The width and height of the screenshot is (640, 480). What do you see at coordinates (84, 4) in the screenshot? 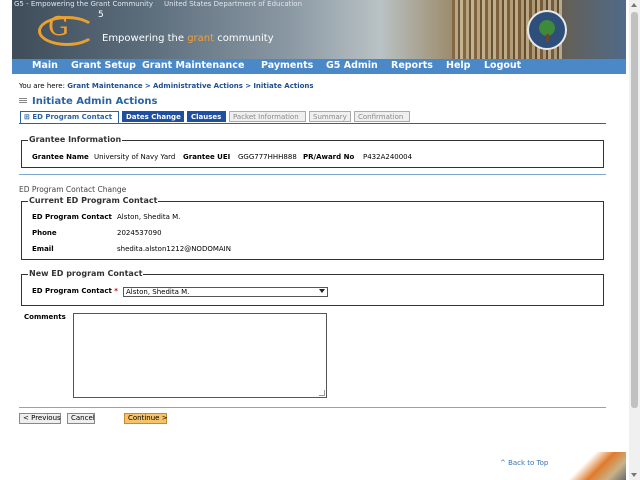
I see `g5-logo-alt-text: G5 - Empowering the Grant Community` at bounding box center [84, 4].